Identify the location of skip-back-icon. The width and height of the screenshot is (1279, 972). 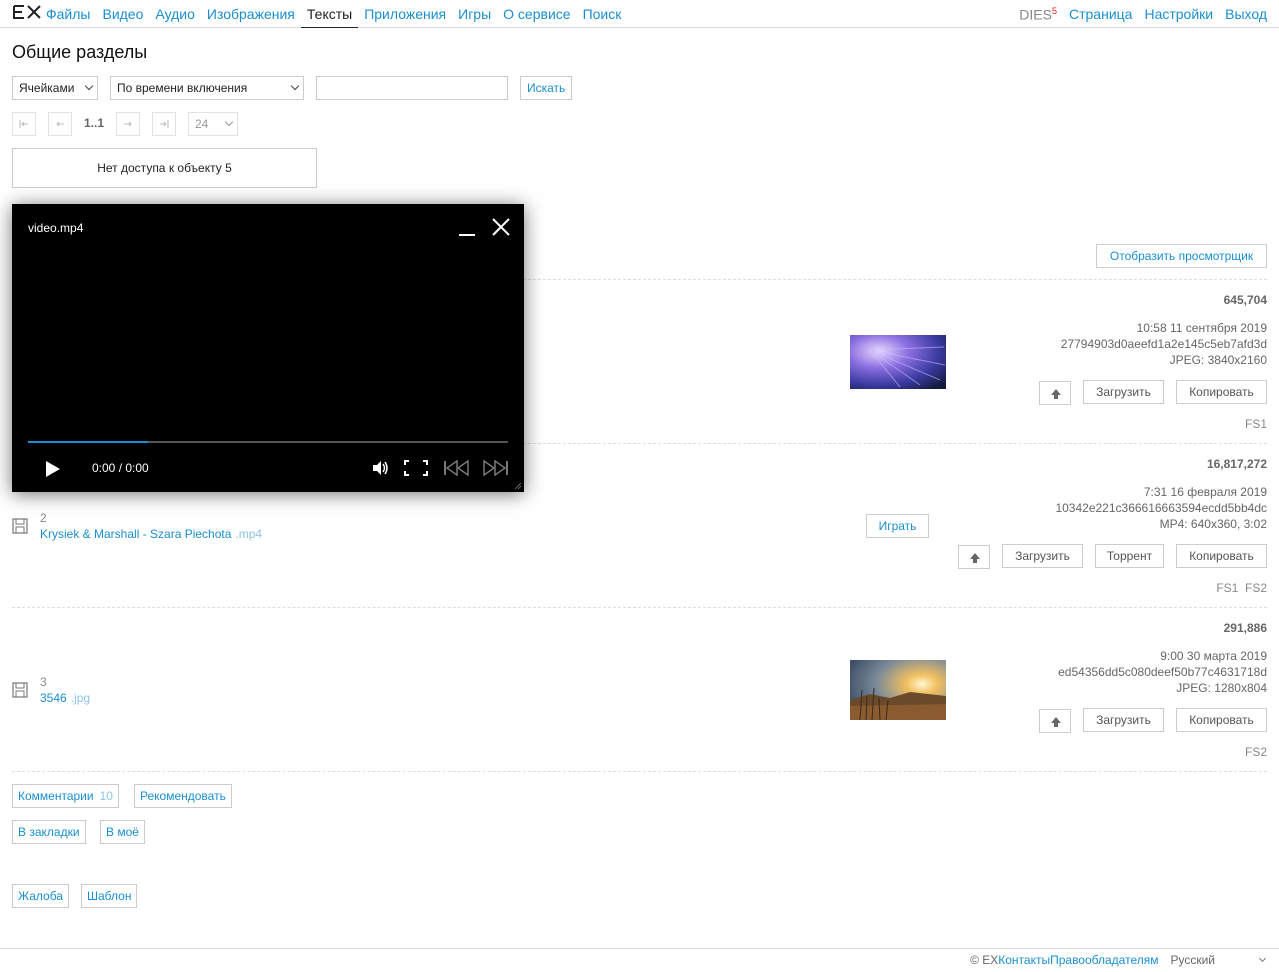
(456, 468).